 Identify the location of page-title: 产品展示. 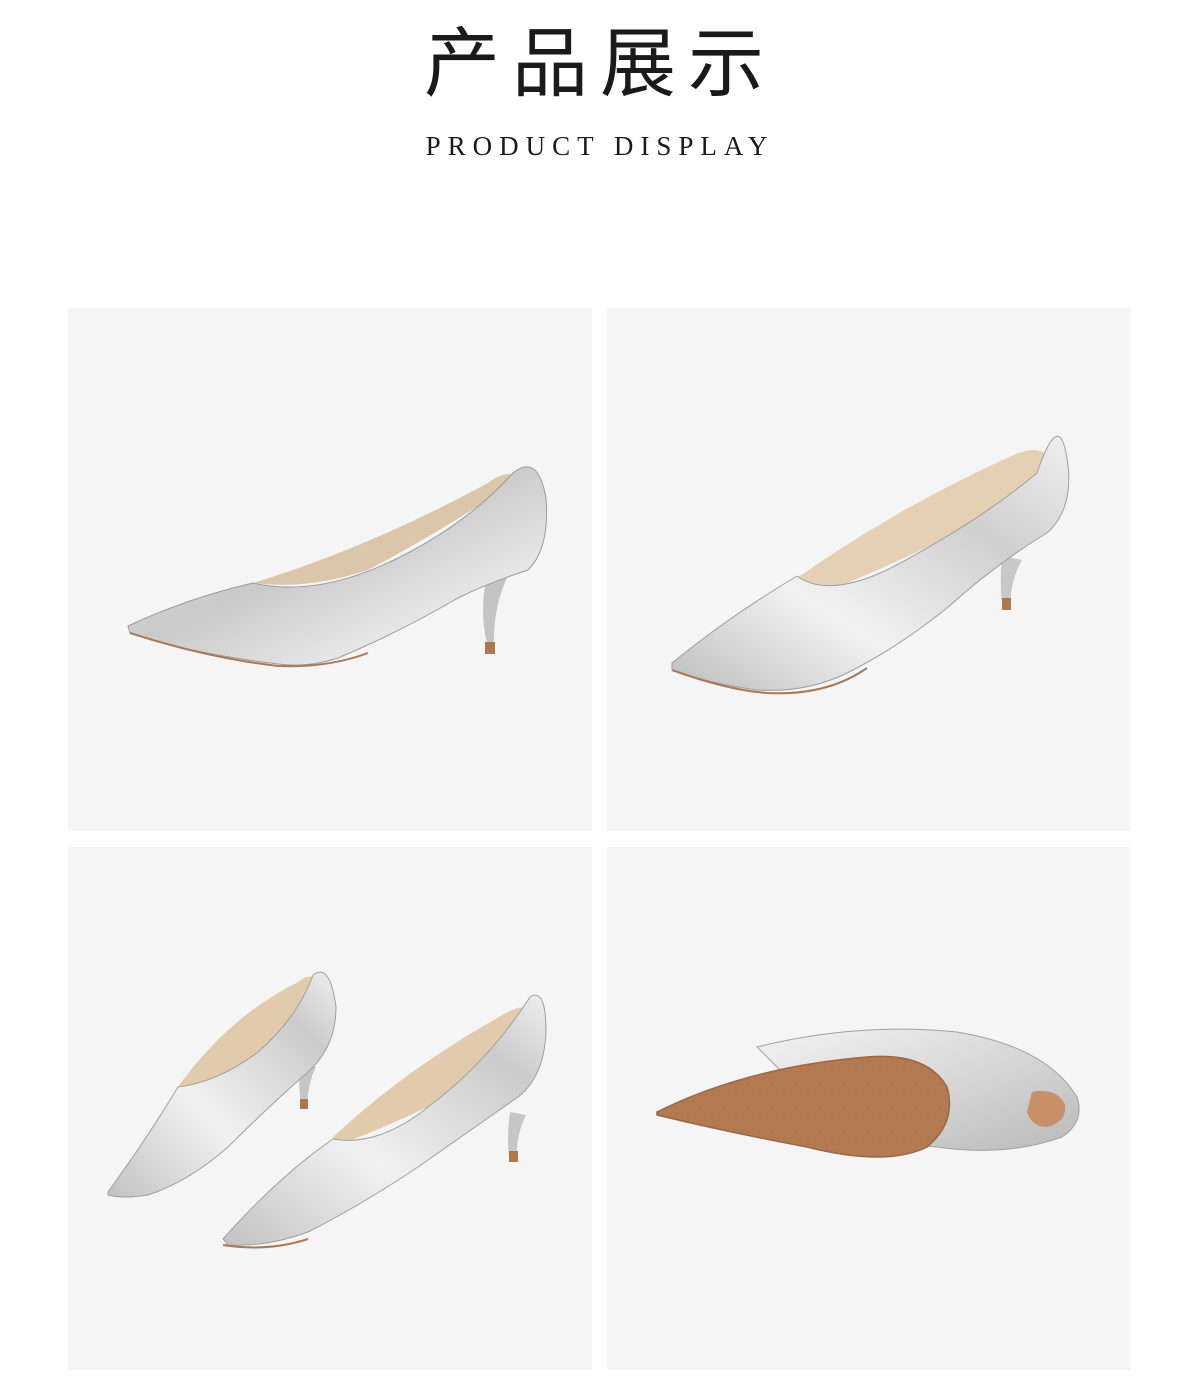
(600, 63).